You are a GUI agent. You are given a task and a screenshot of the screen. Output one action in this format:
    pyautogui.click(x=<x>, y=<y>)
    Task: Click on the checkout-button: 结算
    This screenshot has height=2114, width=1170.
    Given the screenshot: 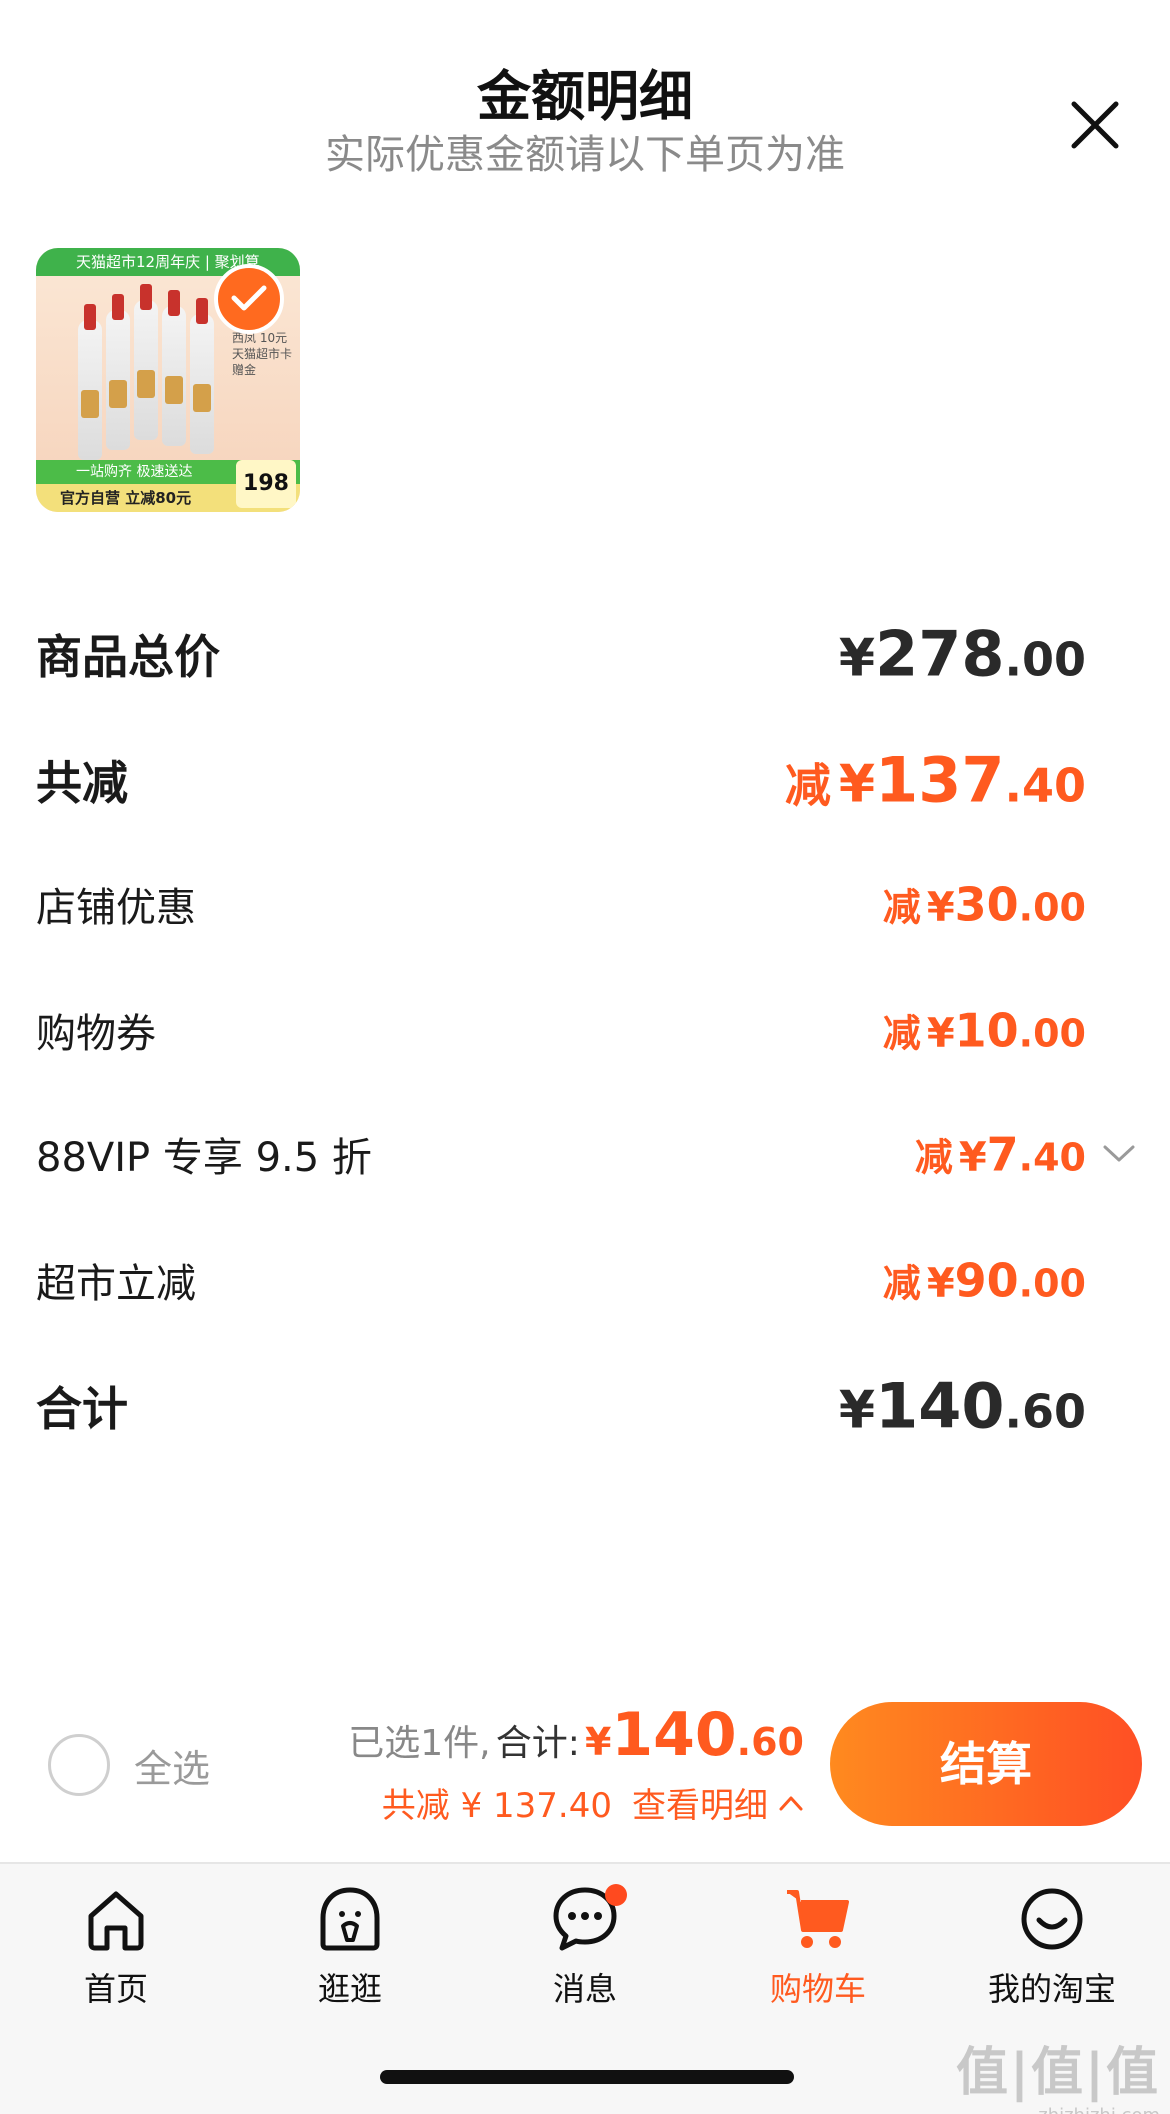 What is the action you would take?
    pyautogui.click(x=986, y=1764)
    